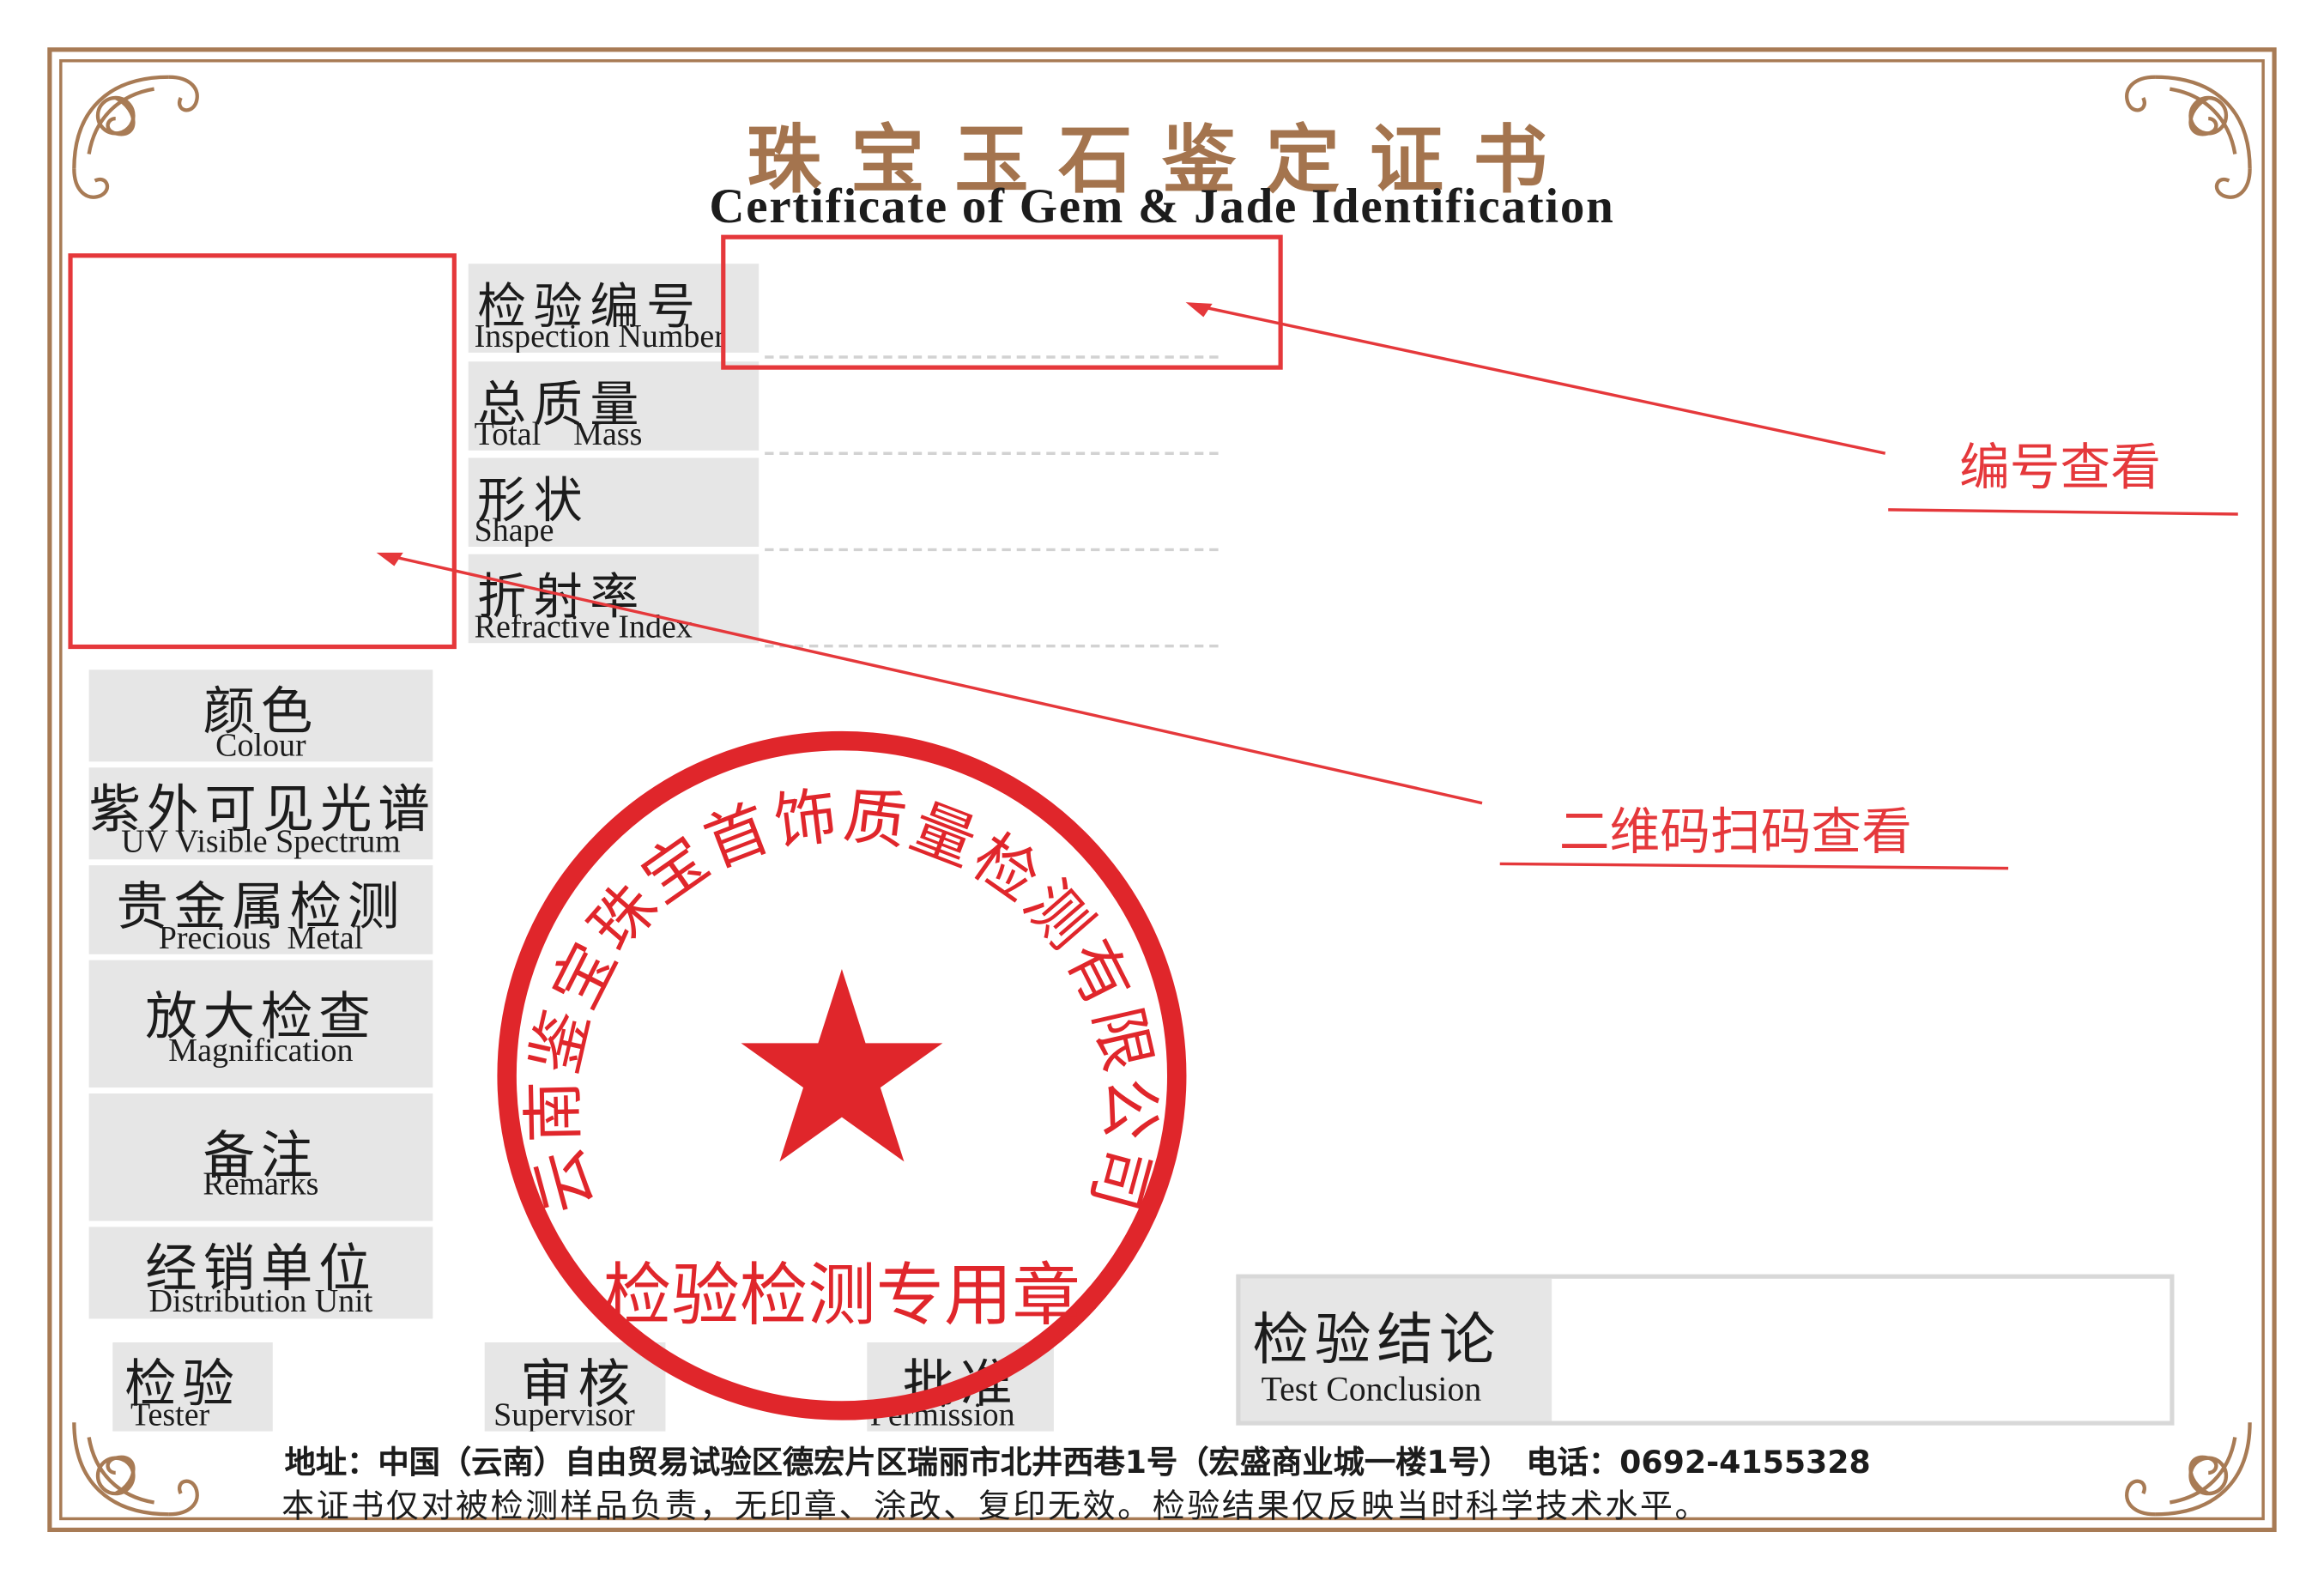 This screenshot has width=2324, height=1581. Describe the element at coordinates (260, 1300) in the screenshot. I see `field-label-en: Distribution Unit` at that location.